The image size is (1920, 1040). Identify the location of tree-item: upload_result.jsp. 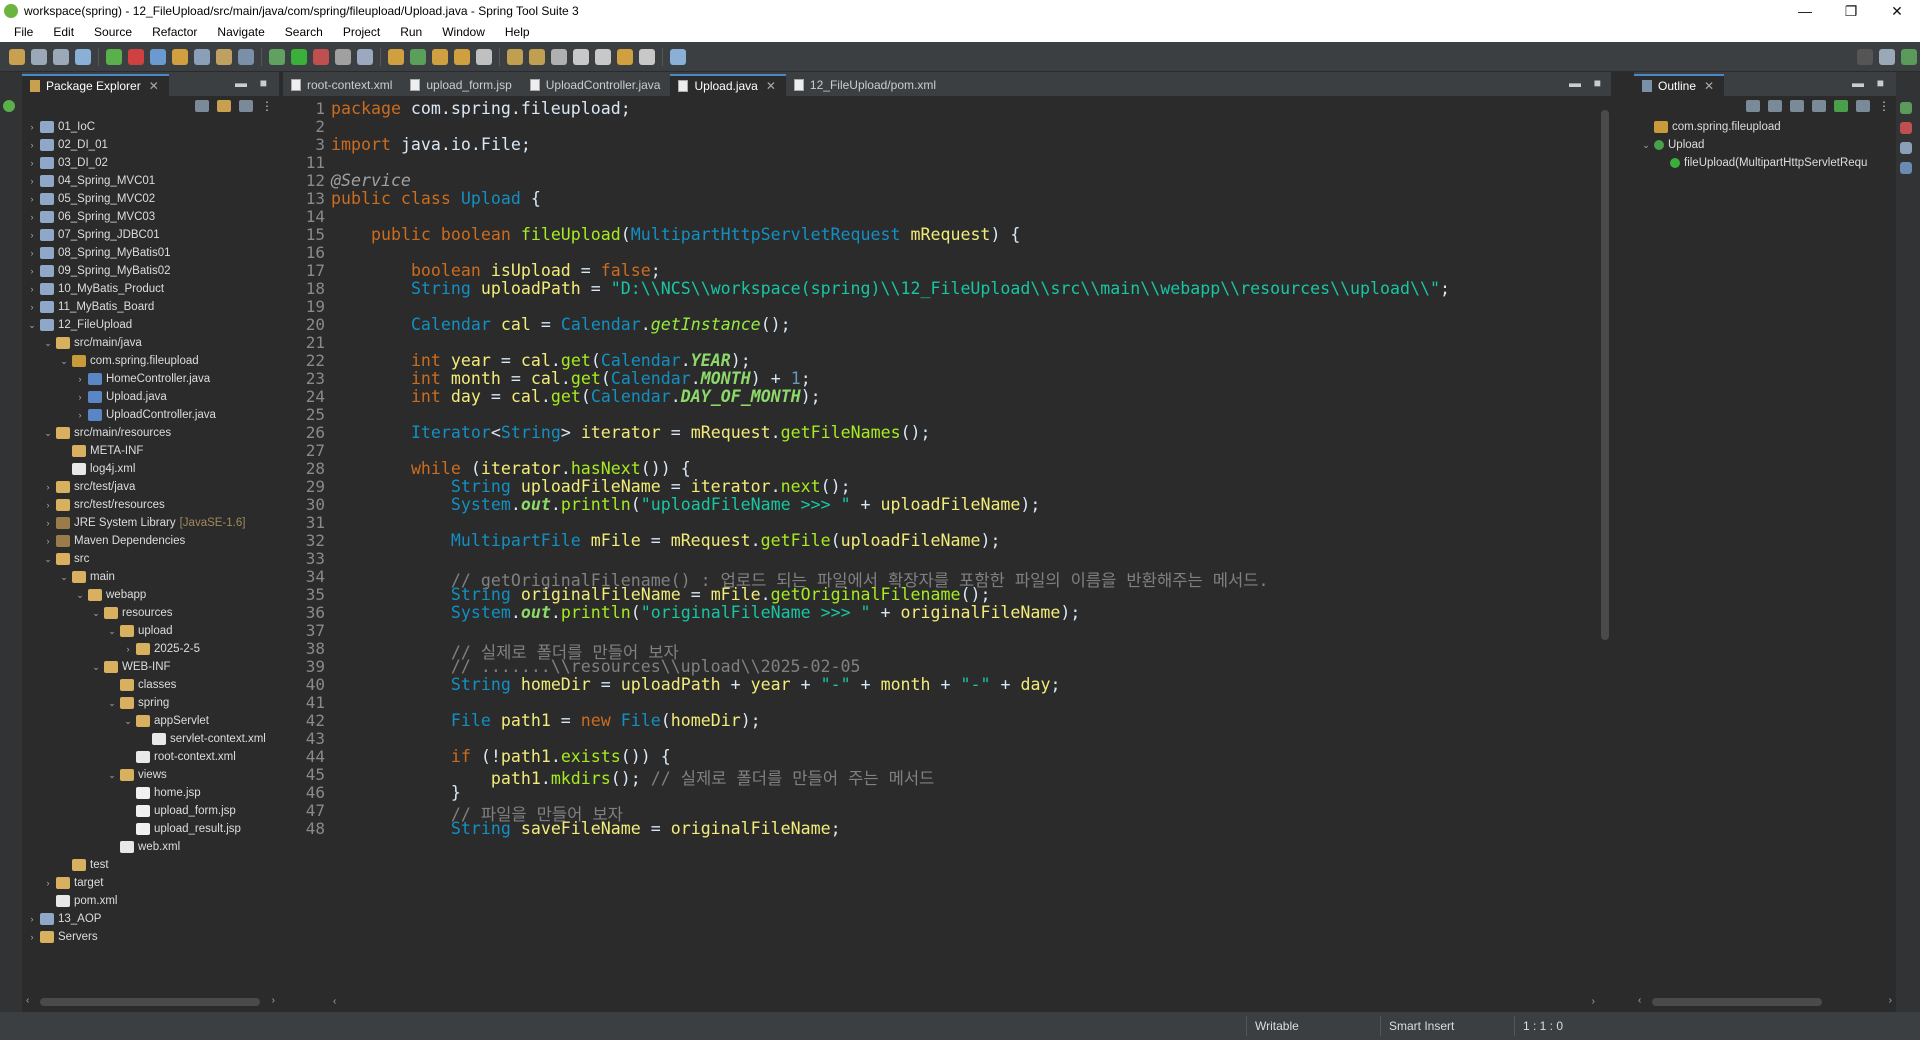
(152, 829).